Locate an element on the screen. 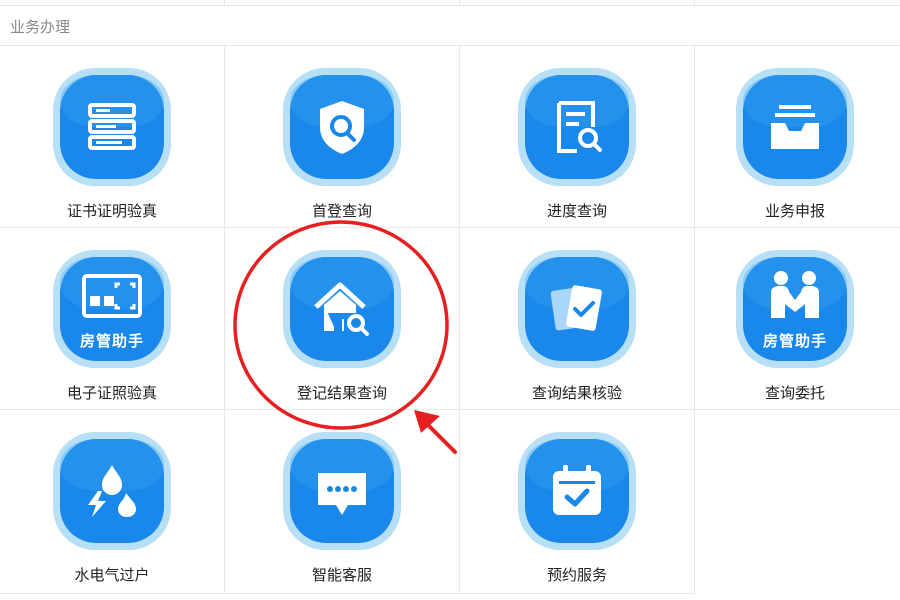 The height and width of the screenshot is (600, 900). document-search-icon is located at coordinates (577, 127).